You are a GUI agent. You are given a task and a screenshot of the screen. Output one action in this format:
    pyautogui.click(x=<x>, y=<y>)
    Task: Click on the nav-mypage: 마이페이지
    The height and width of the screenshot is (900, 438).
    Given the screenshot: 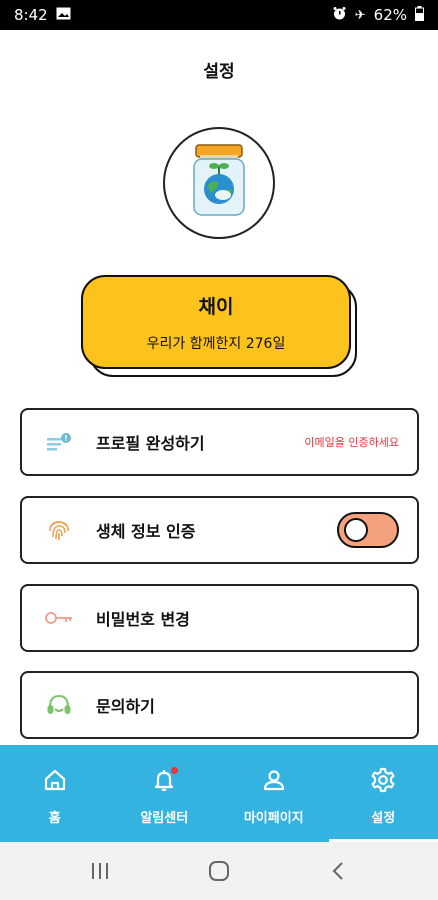 What is the action you would take?
    pyautogui.click(x=274, y=793)
    